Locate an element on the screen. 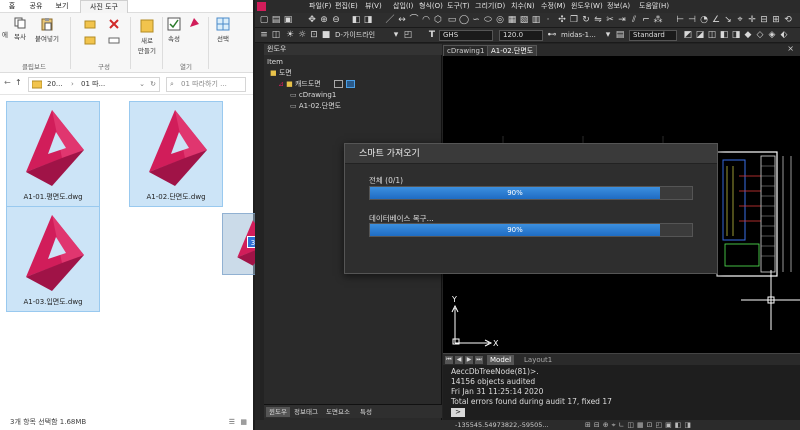  mirror-icon: ⇋ is located at coordinates (598, 20).